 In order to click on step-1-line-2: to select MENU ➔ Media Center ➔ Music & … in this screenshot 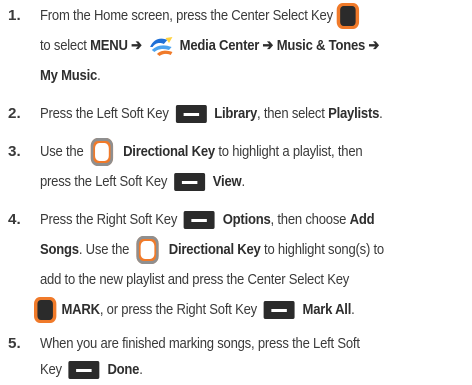, I will do `click(209, 46)`.